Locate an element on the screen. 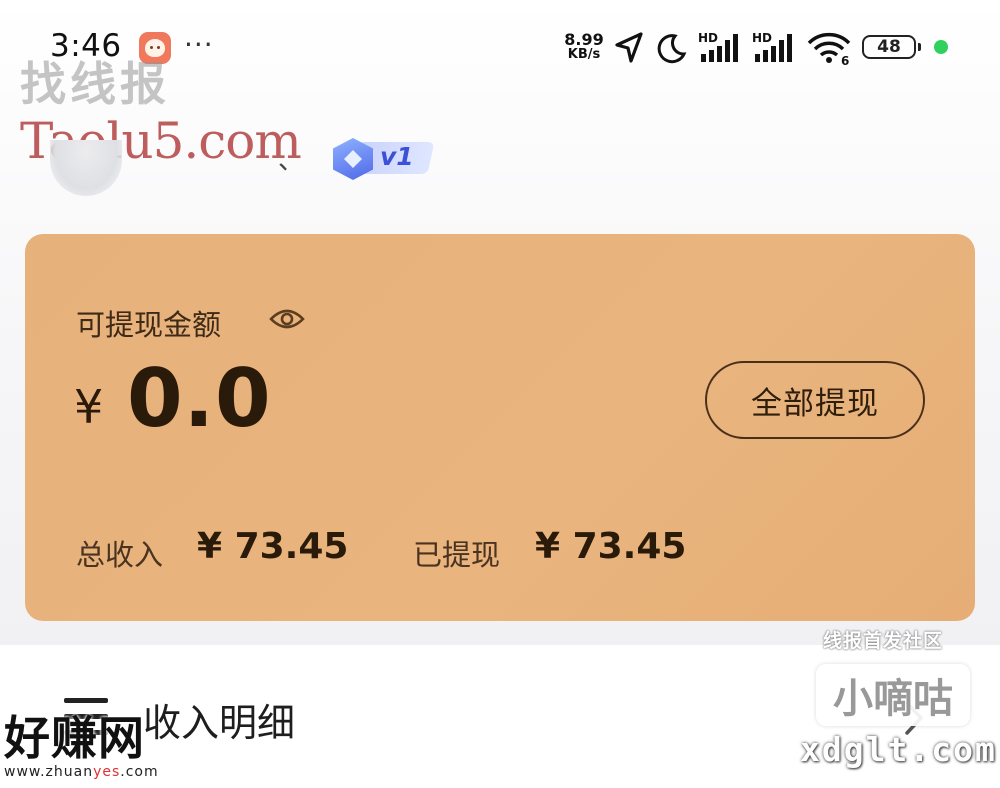 This screenshot has height=788, width=1000. vip-badge: v1 is located at coordinates (384, 159).